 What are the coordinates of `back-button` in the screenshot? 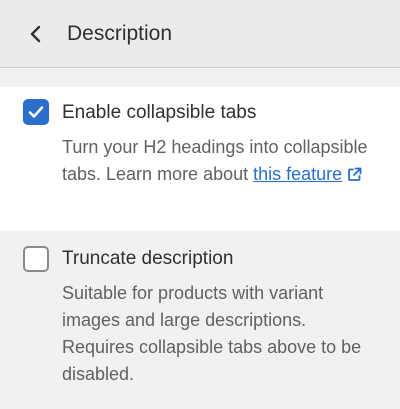 It's located at (36, 34).